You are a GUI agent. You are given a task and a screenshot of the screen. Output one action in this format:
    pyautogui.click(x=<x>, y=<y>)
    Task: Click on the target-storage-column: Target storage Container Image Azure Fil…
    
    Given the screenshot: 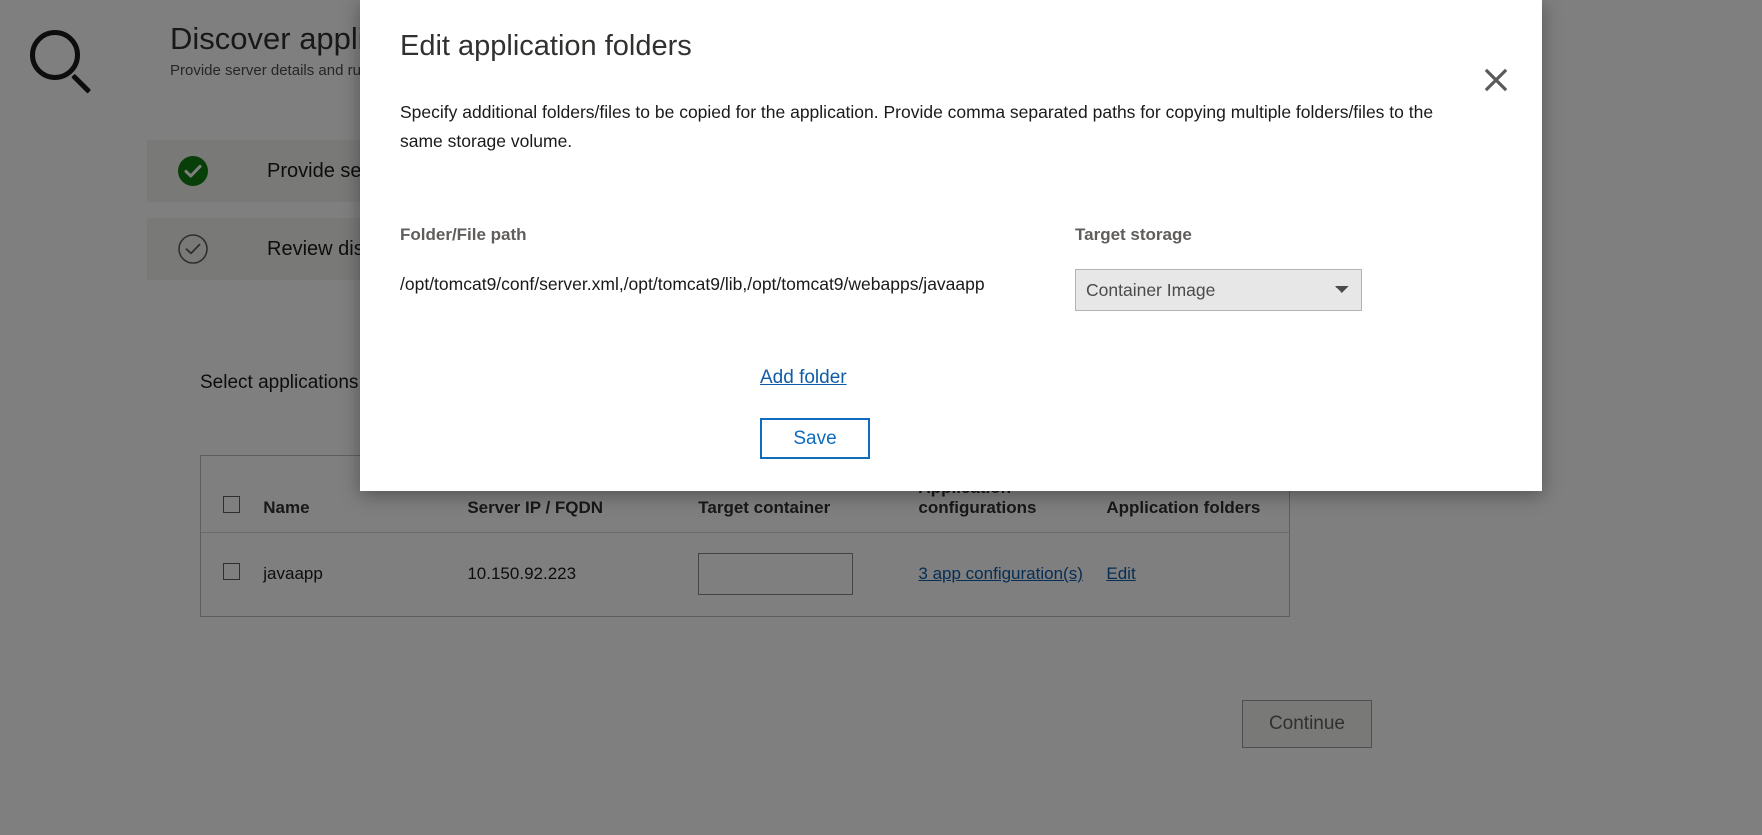 What is the action you would take?
    pyautogui.click(x=1240, y=268)
    